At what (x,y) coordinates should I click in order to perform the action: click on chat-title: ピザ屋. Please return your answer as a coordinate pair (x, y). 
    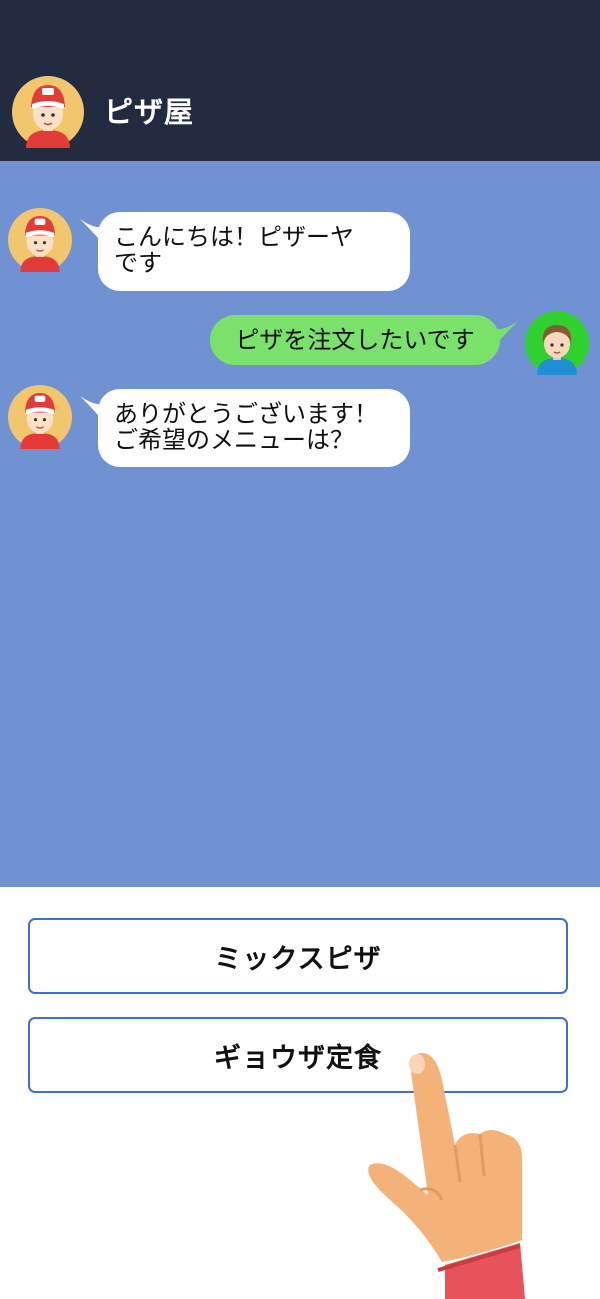
    Looking at the image, I should click on (149, 112).